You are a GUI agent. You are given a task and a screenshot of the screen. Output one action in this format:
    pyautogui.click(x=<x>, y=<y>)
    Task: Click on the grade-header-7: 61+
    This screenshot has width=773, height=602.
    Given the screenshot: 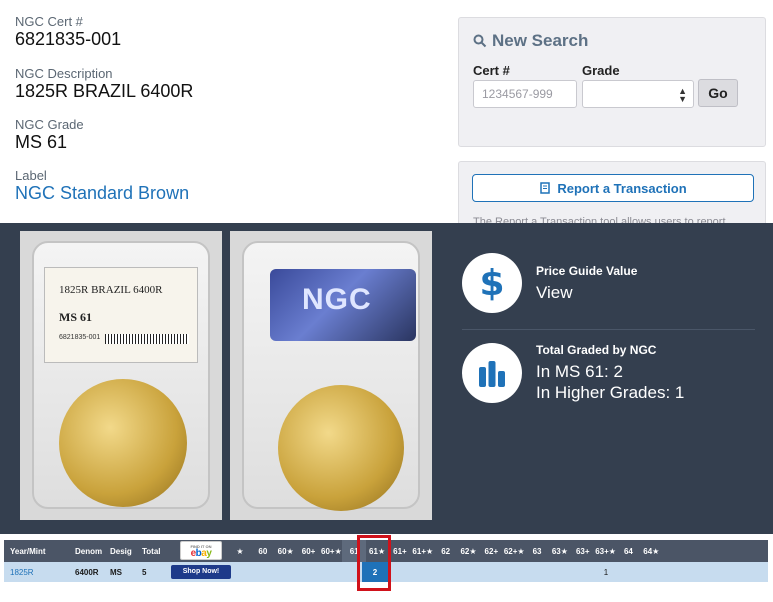 What is the action you would take?
    pyautogui.click(x=400, y=551)
    